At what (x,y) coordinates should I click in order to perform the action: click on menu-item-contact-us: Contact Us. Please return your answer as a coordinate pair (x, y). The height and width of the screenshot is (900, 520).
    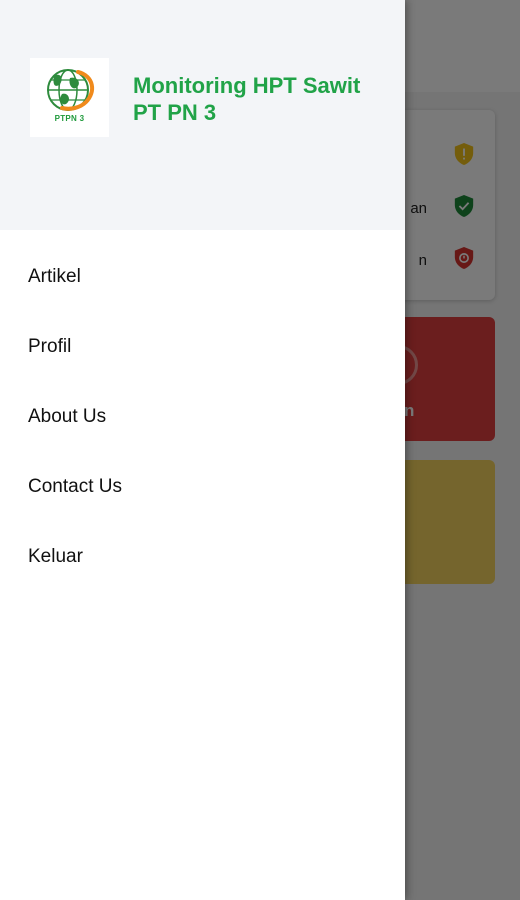
    Looking at the image, I should click on (202, 487).